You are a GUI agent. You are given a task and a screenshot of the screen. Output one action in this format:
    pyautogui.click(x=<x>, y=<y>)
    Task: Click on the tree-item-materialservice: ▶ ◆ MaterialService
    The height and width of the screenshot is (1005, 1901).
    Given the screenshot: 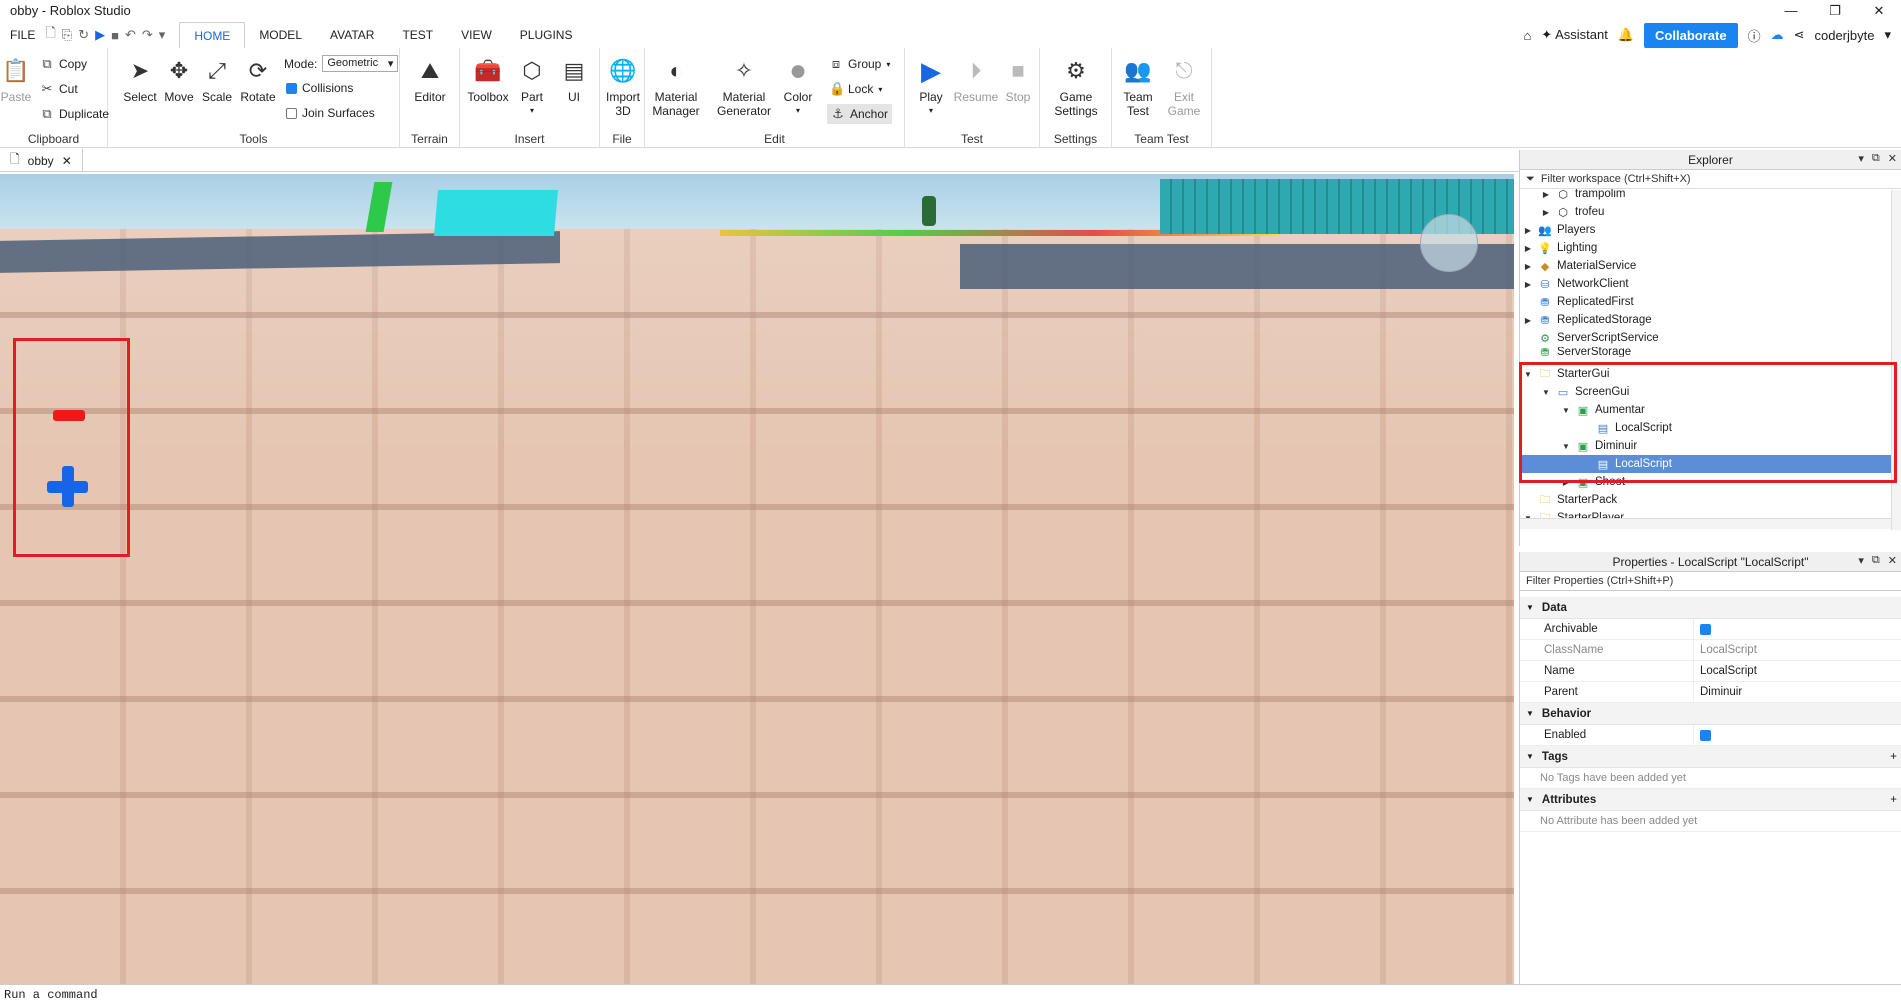 What is the action you would take?
    pyautogui.click(x=1705, y=266)
    